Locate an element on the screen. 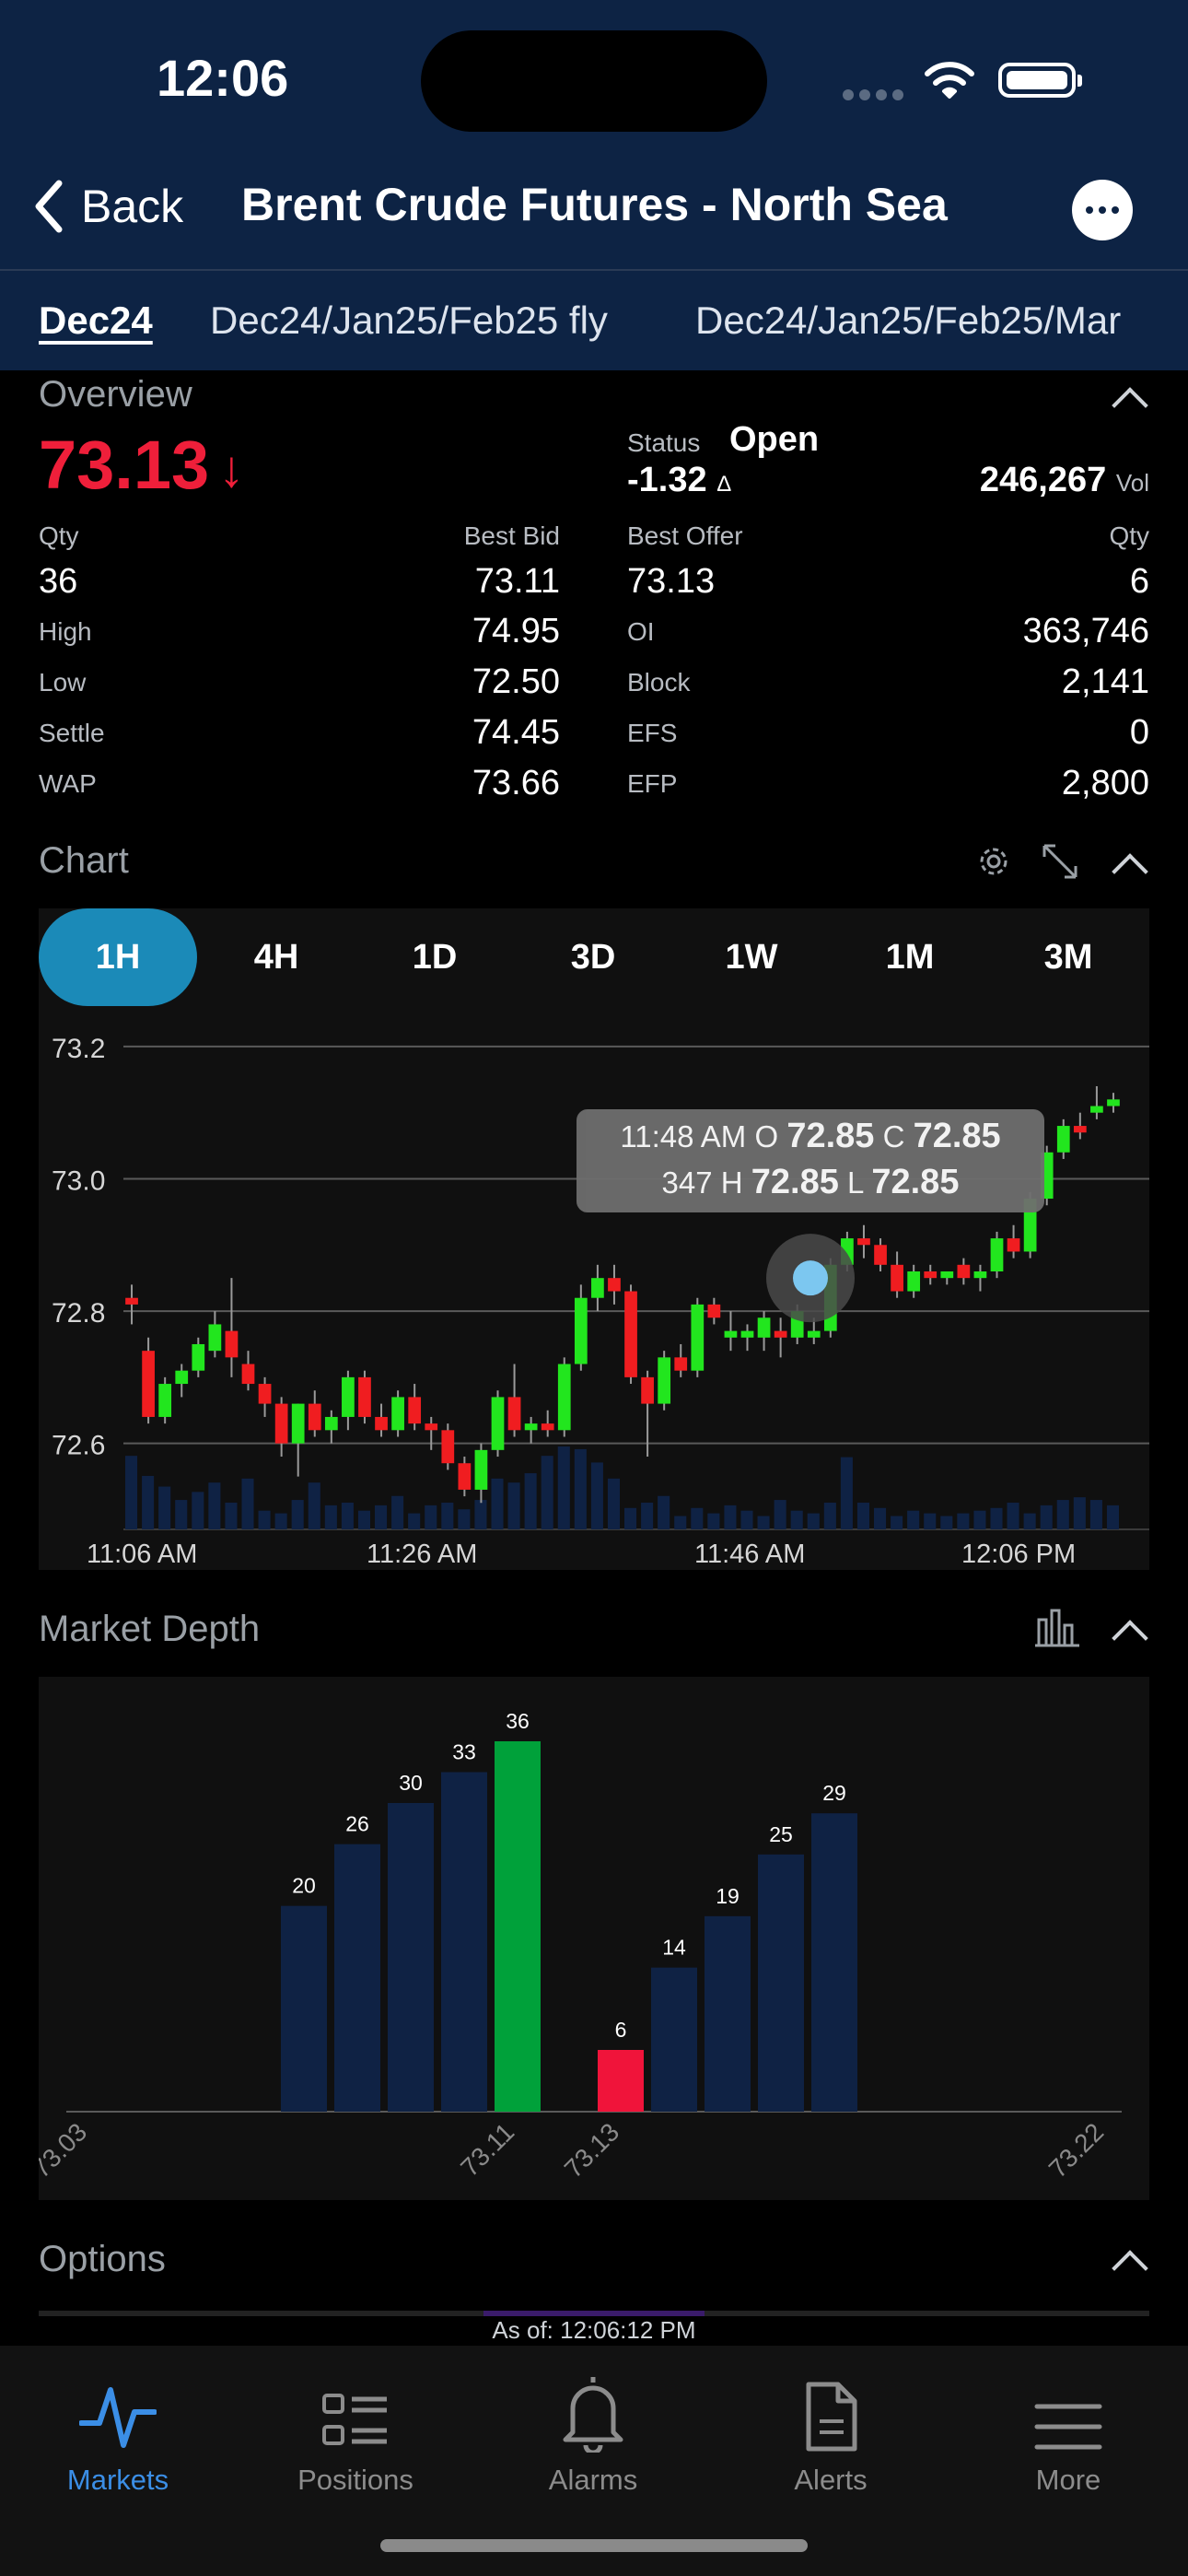  range-tab-1m: 1M is located at coordinates (910, 957).